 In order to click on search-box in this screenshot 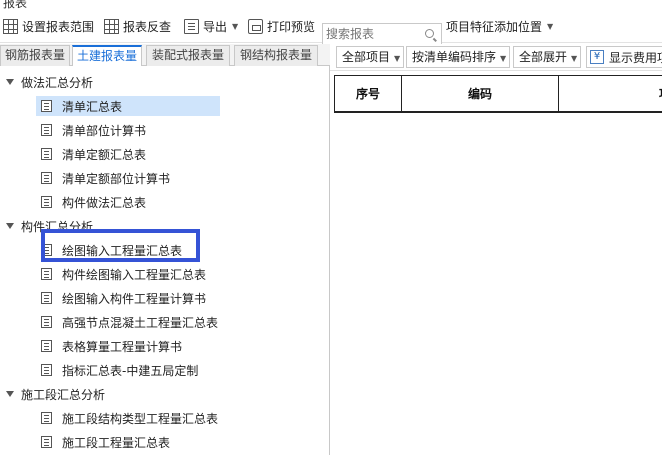, I will do `click(382, 34)`.